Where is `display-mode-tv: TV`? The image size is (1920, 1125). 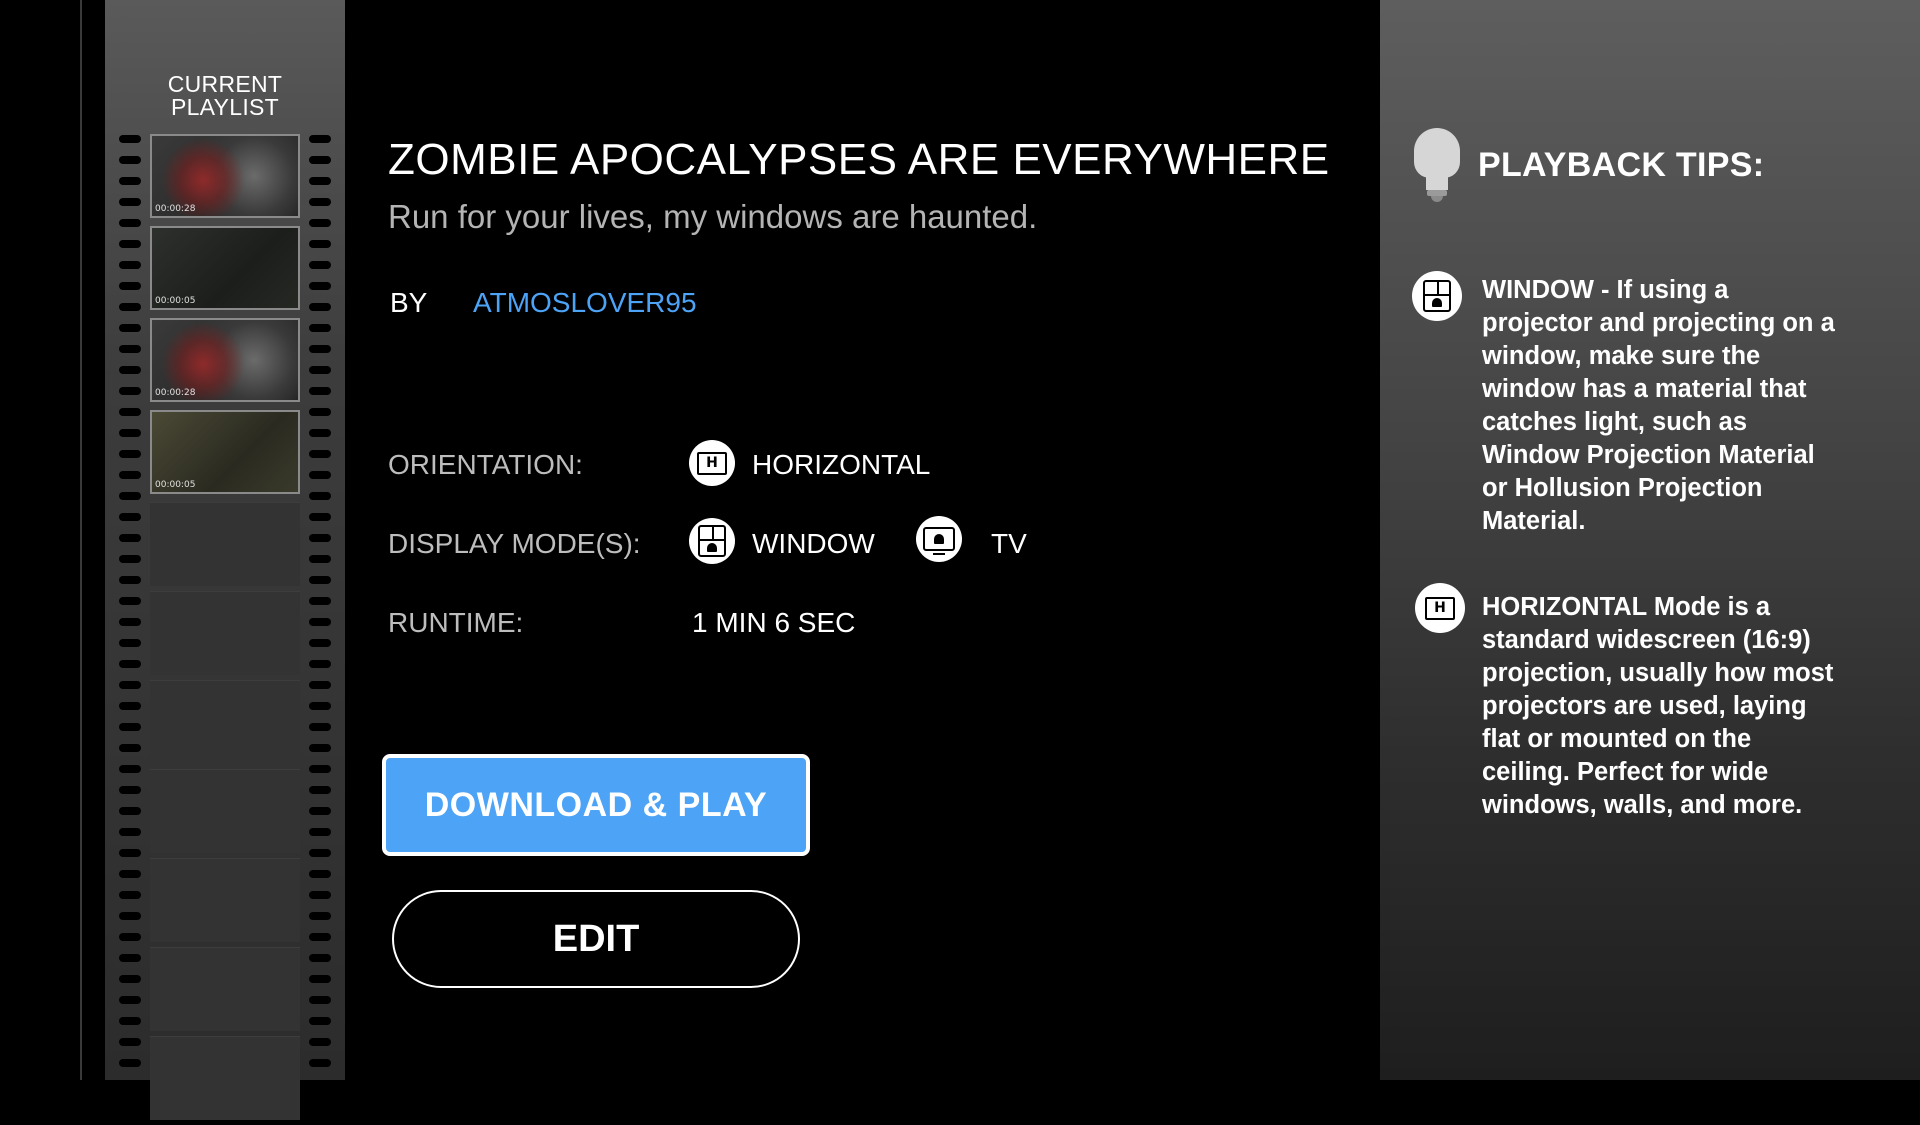
display-mode-tv: TV is located at coordinates (1009, 543).